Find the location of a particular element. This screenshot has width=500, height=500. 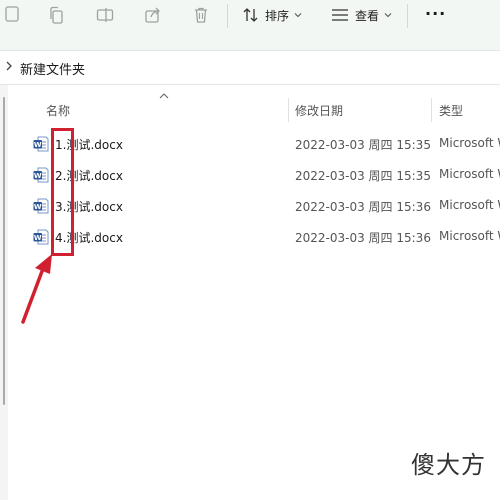

column-header-type-label: 类型 is located at coordinates (451, 110).